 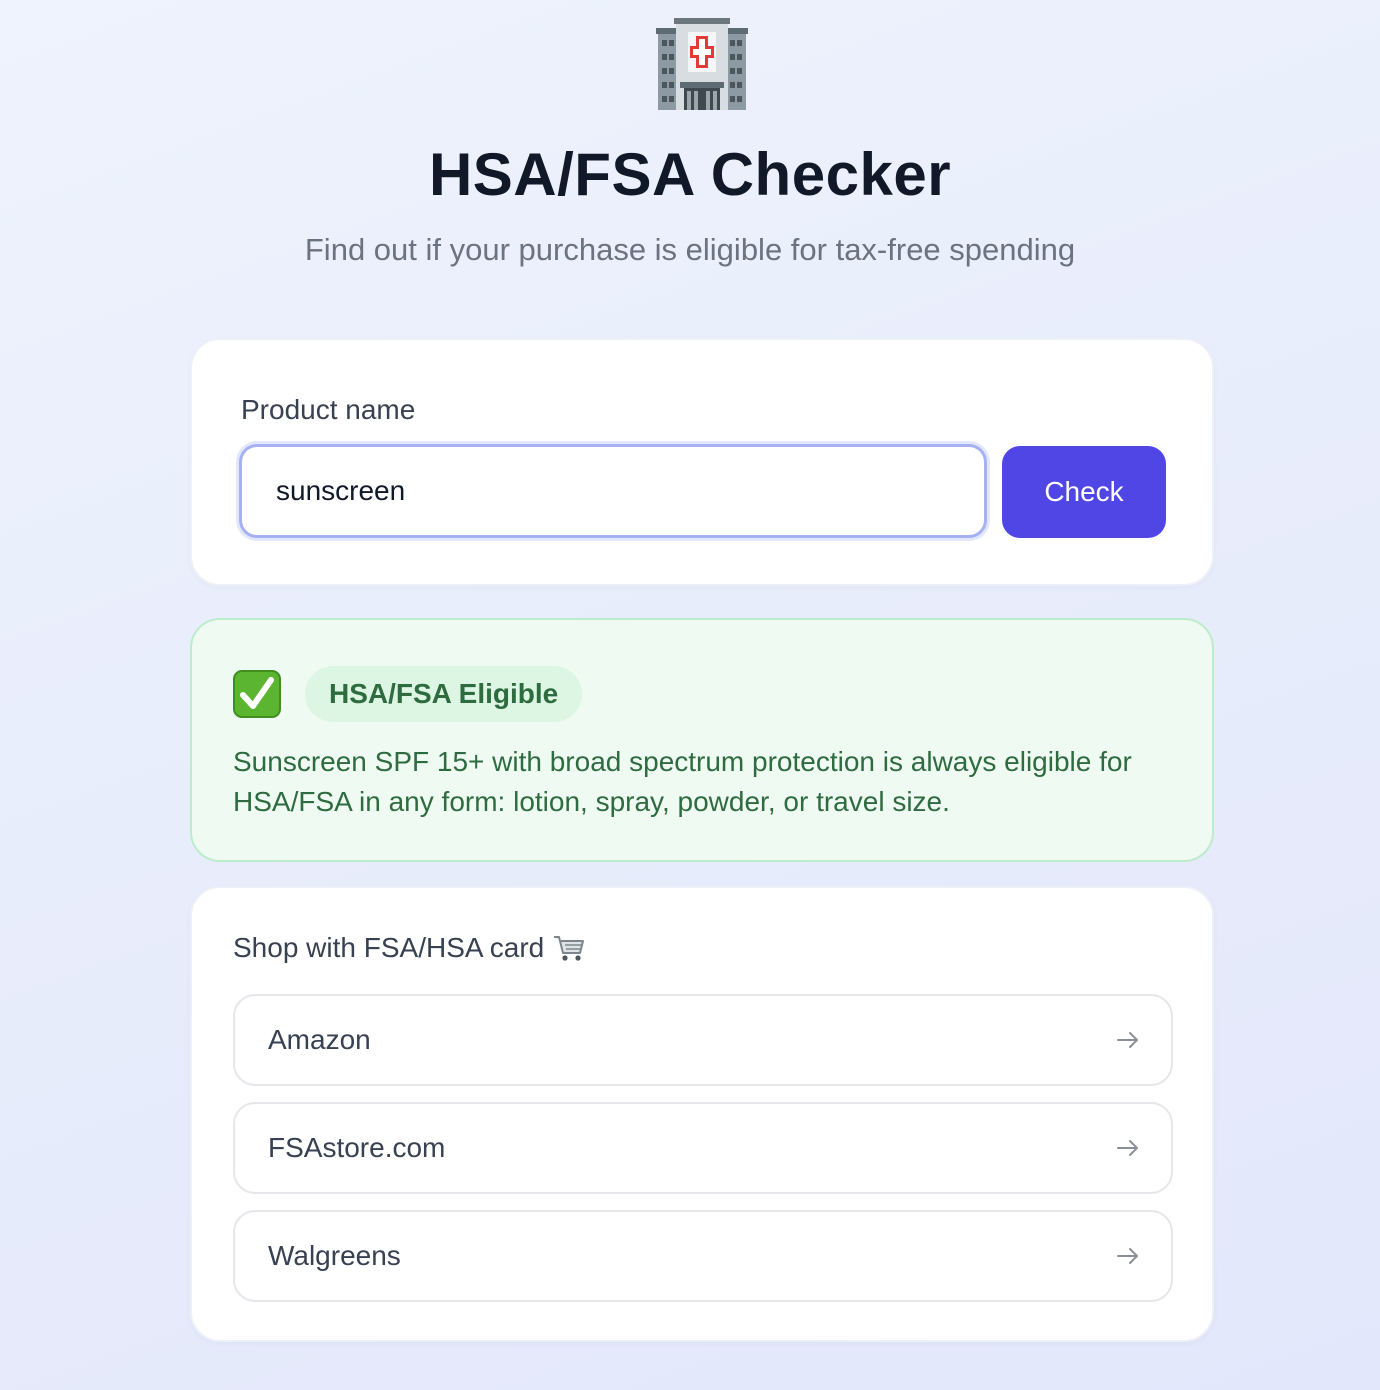 I want to click on product-name-input, so click(x=613, y=491).